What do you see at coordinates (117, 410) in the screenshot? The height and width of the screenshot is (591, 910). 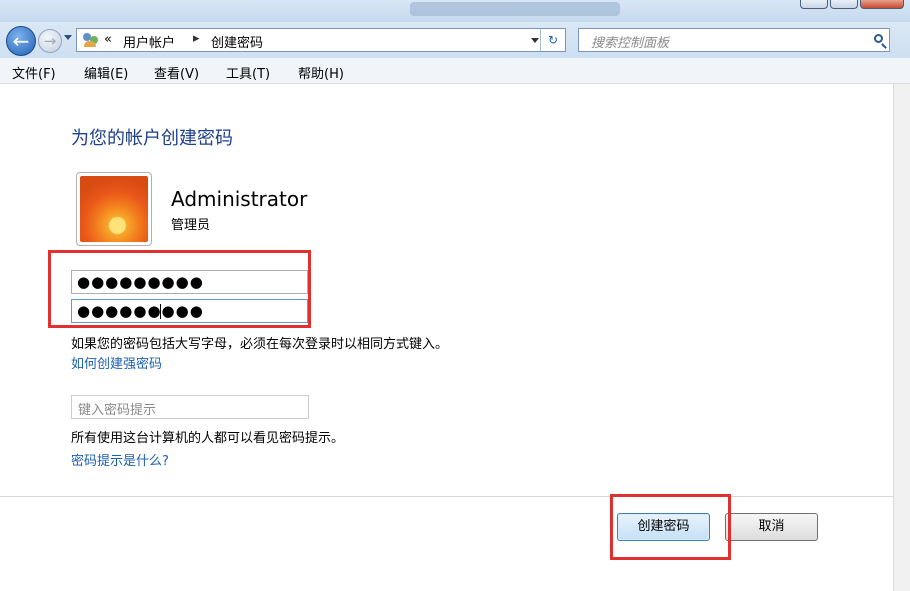 I see `hint-placeholder: 键入密码提示` at bounding box center [117, 410].